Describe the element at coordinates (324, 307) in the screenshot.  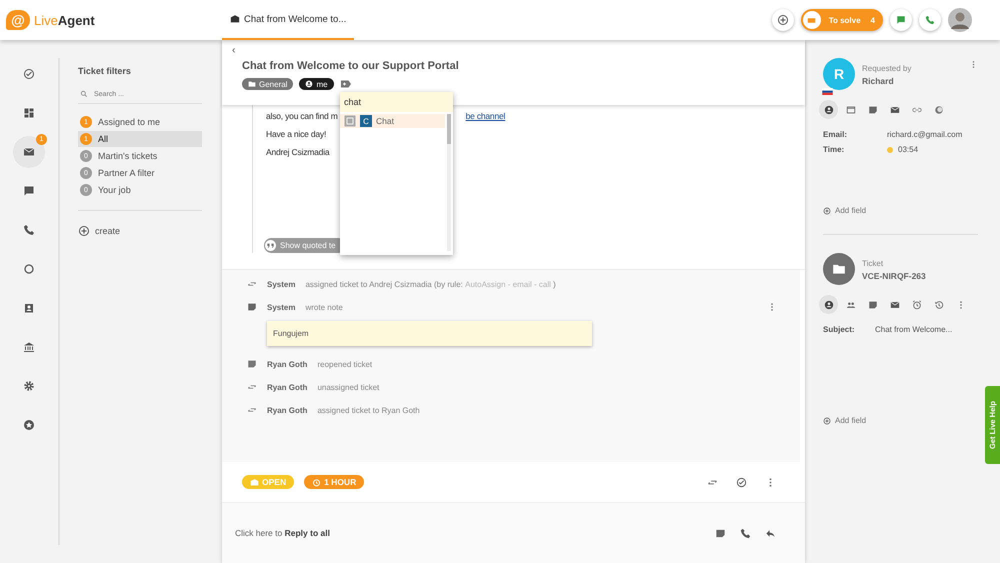
I see `activity-text: wrote note` at that location.